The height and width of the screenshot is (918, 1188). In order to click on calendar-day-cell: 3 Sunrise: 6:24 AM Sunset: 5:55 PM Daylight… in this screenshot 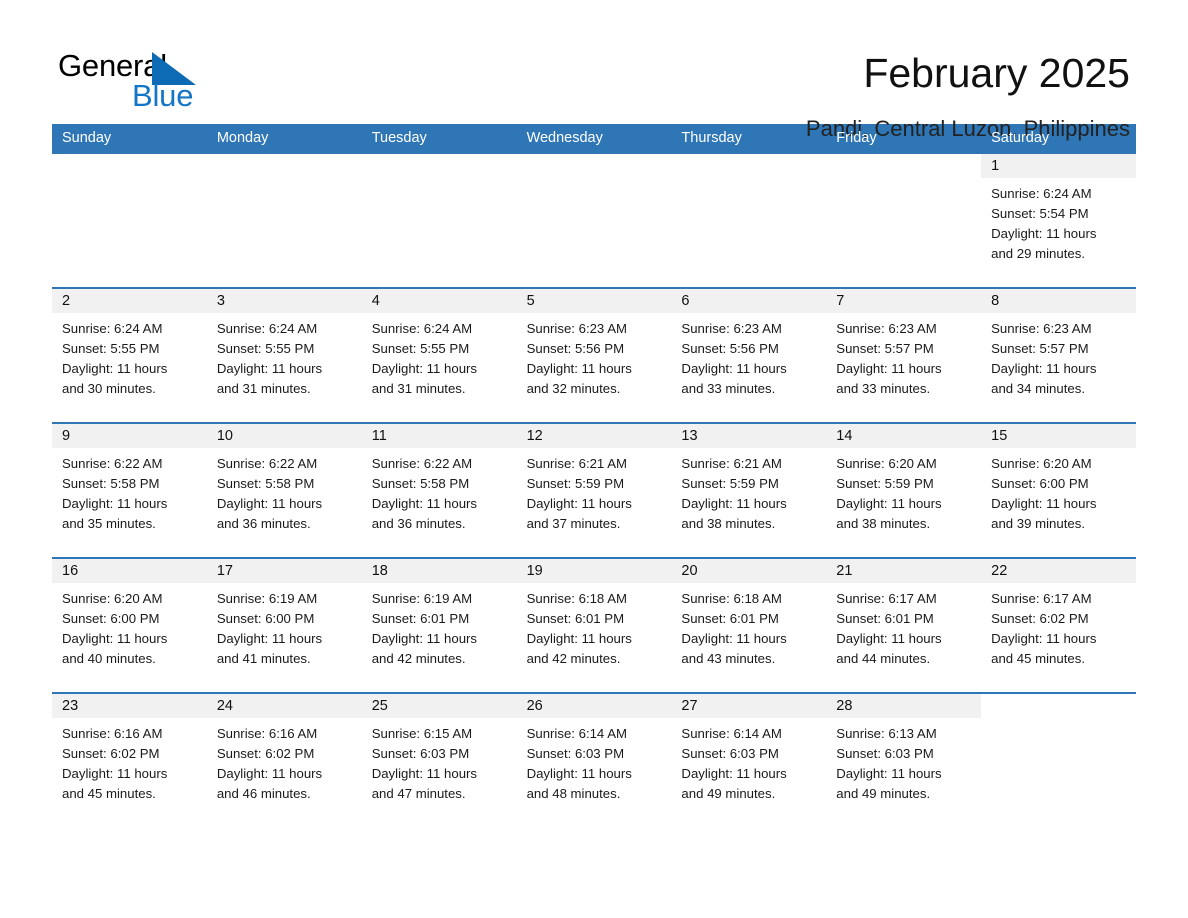, I will do `click(284, 355)`.